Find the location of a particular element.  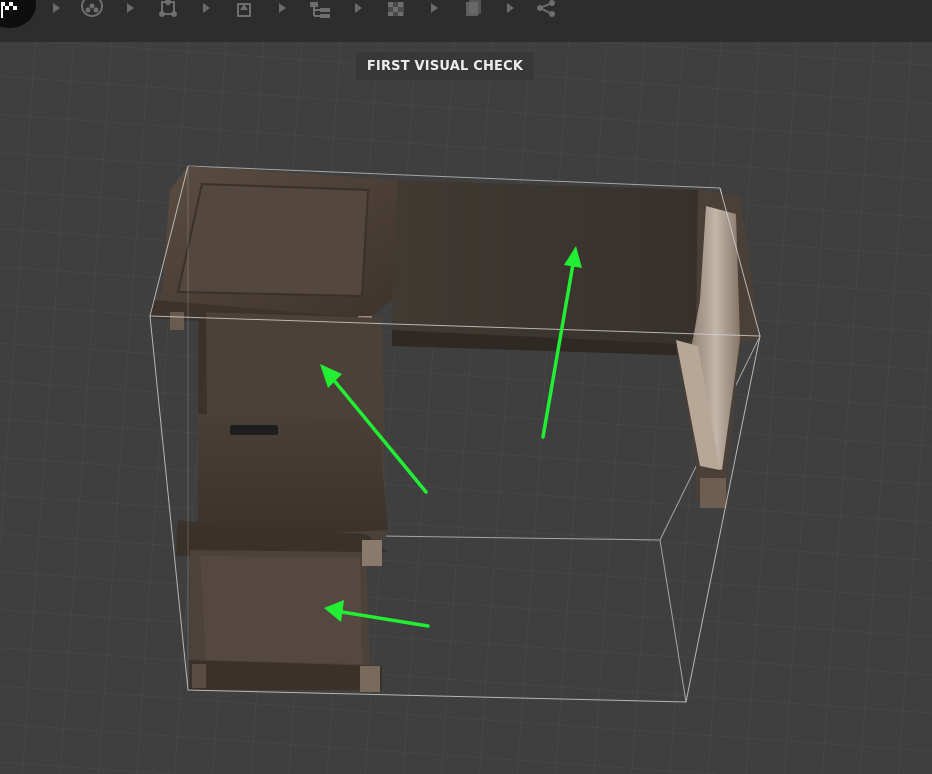

home-flag-button is located at coordinates (18, 14).